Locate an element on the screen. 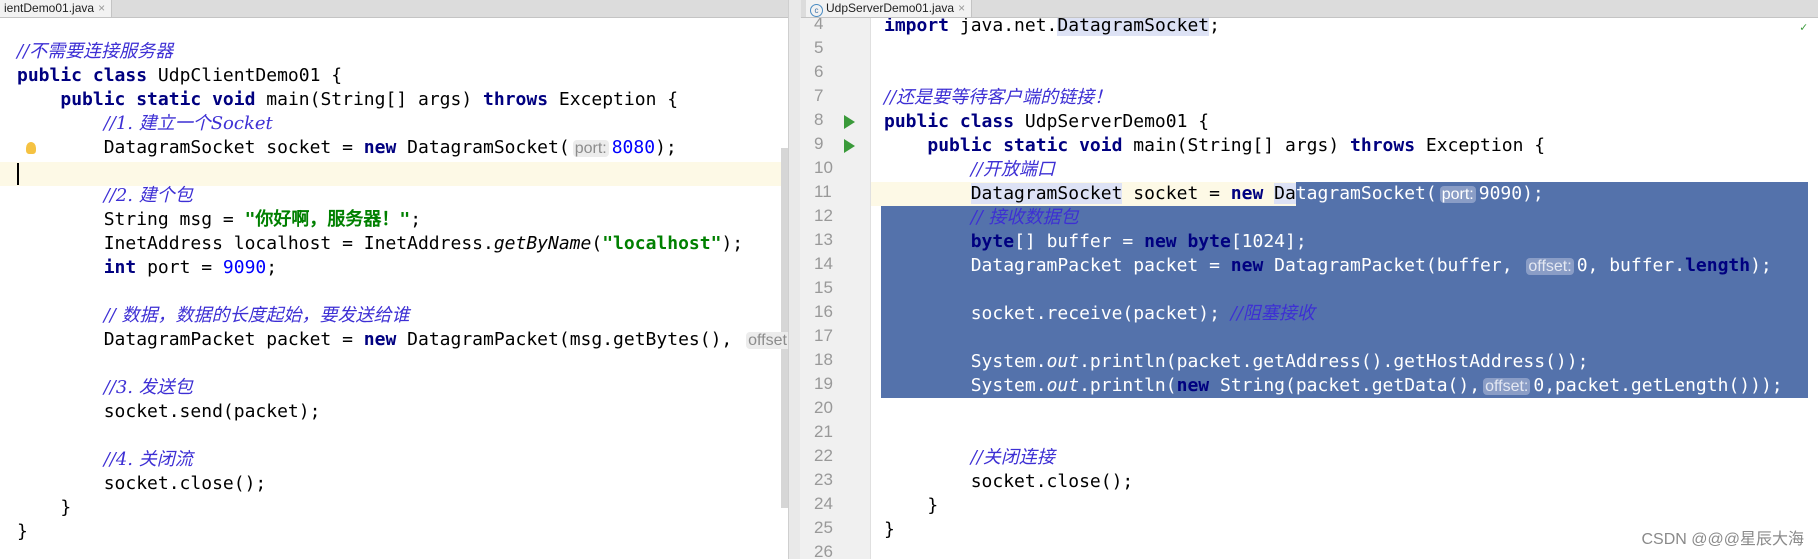 This screenshot has height=559, width=1818. code-line: public class UdpClientDemo01 { is located at coordinates (179, 76).